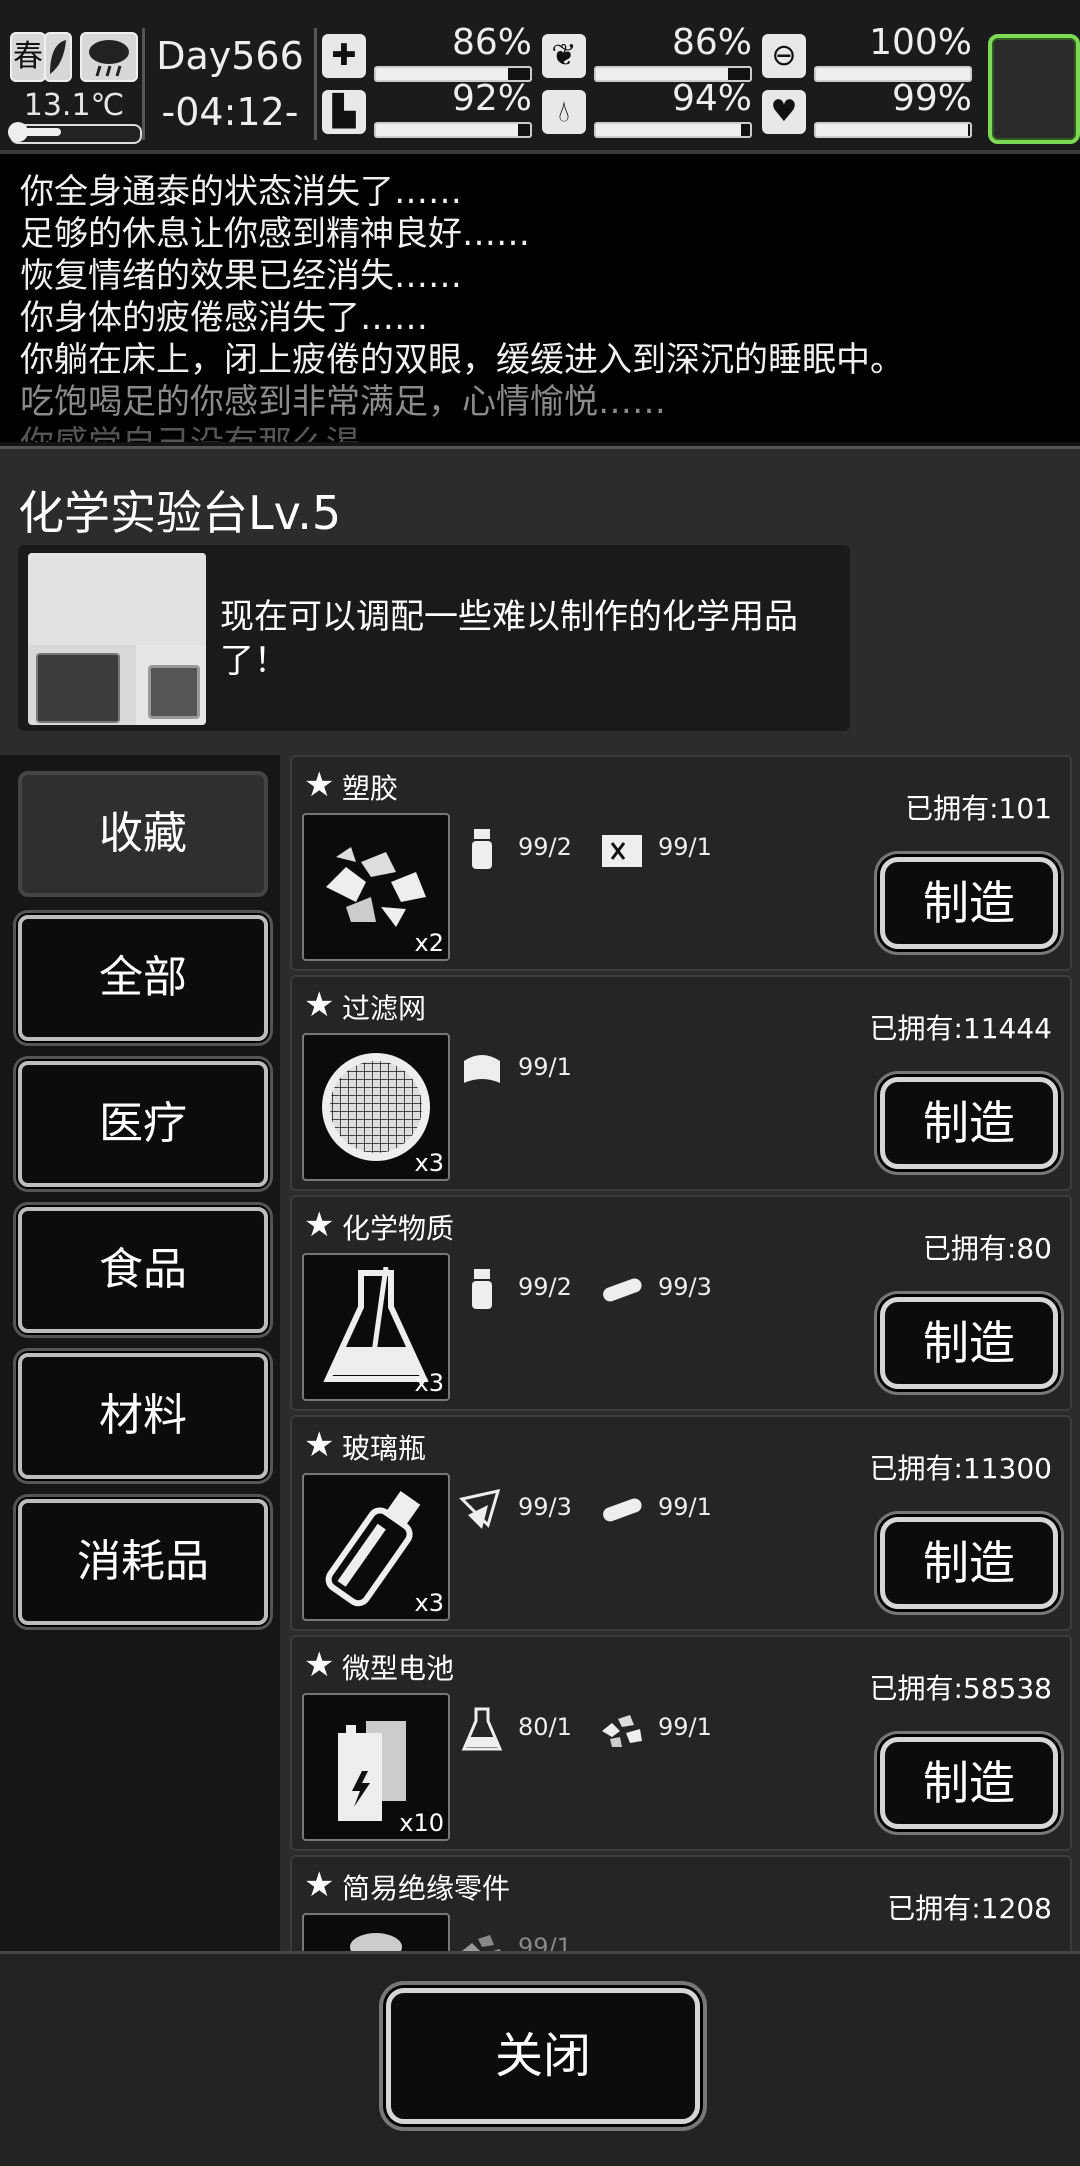 The width and height of the screenshot is (1080, 2166). I want to click on recipe-name: 过滤网, so click(384, 1008).